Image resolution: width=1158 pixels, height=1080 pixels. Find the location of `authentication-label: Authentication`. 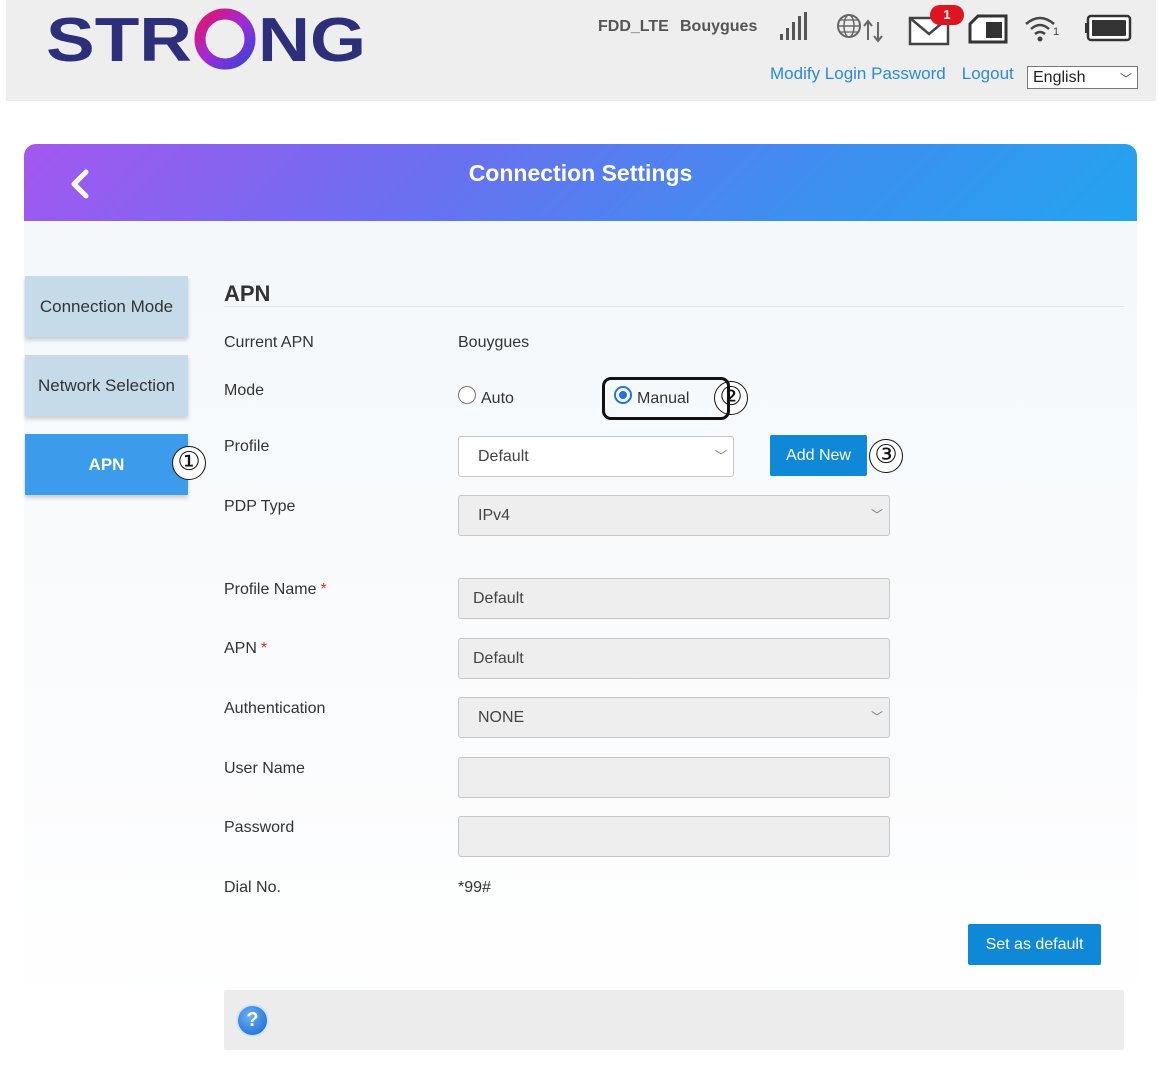

authentication-label: Authentication is located at coordinates (275, 708).